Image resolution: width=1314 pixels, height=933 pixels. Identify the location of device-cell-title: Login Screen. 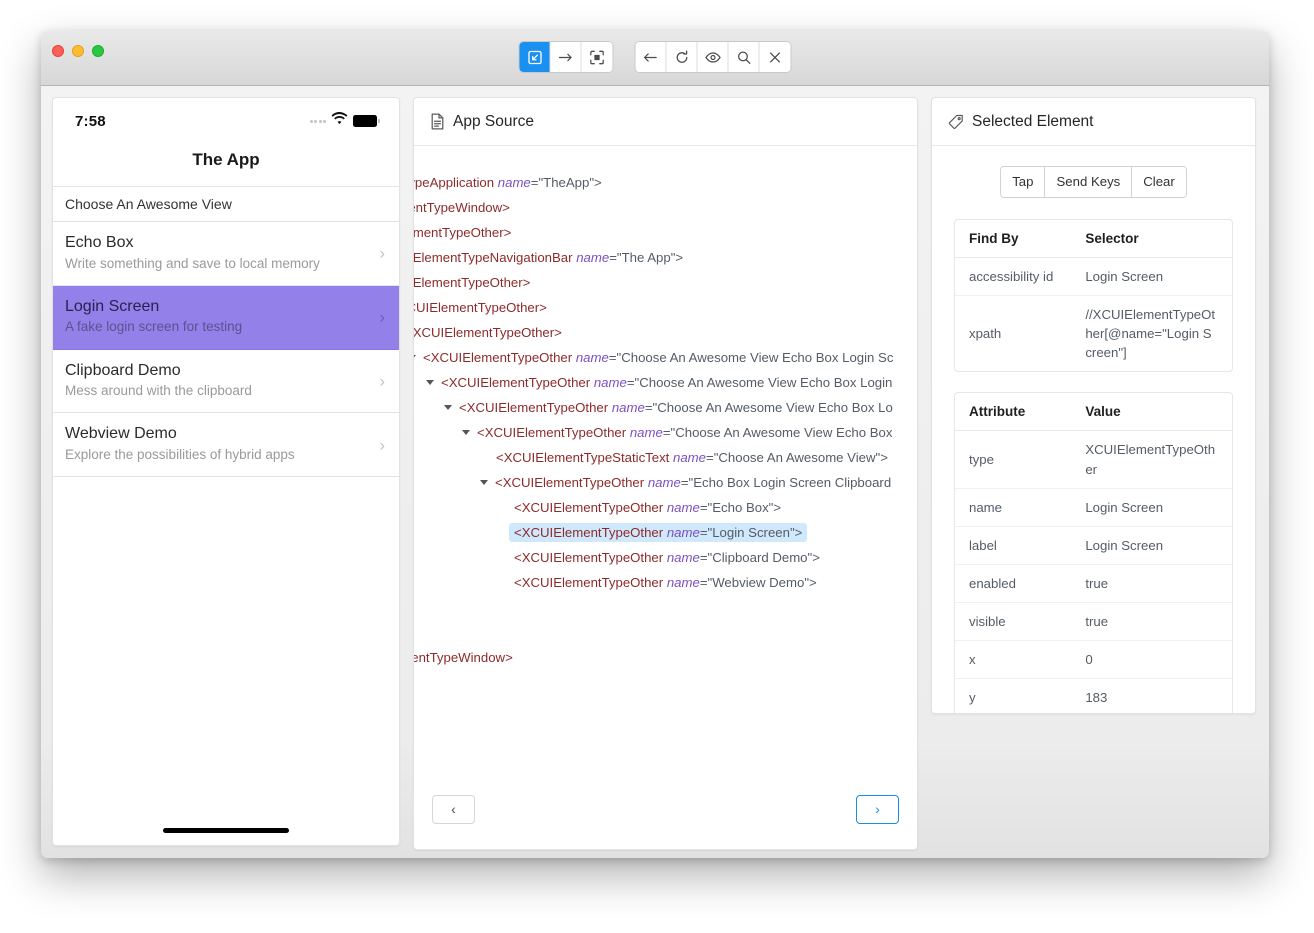
(112, 306).